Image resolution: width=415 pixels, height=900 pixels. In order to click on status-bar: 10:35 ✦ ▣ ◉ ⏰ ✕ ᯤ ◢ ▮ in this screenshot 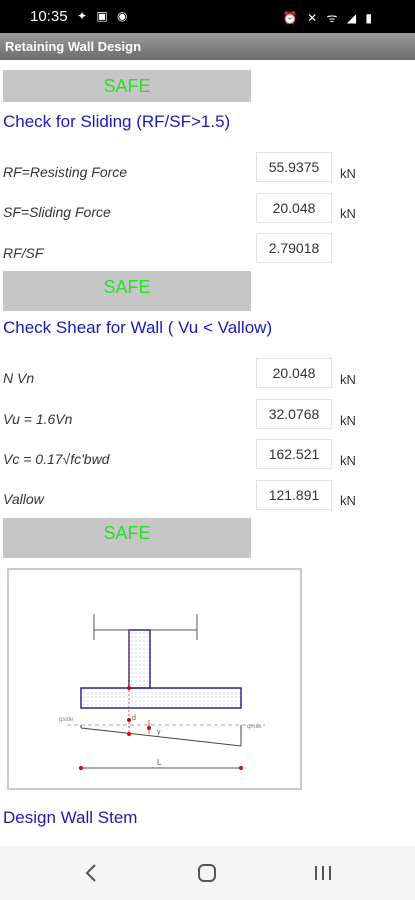, I will do `click(207, 16)`.